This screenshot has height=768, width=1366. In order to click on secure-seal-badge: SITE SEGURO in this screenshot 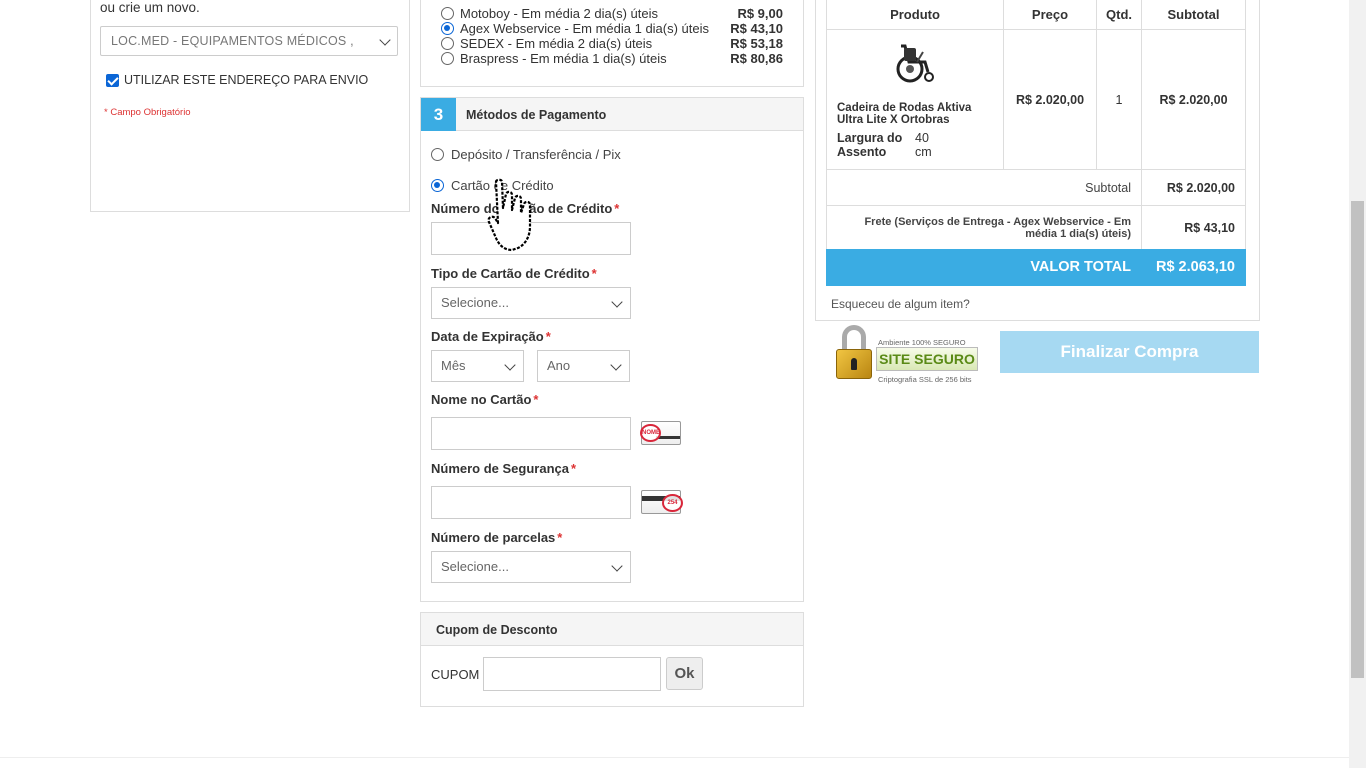, I will do `click(927, 359)`.